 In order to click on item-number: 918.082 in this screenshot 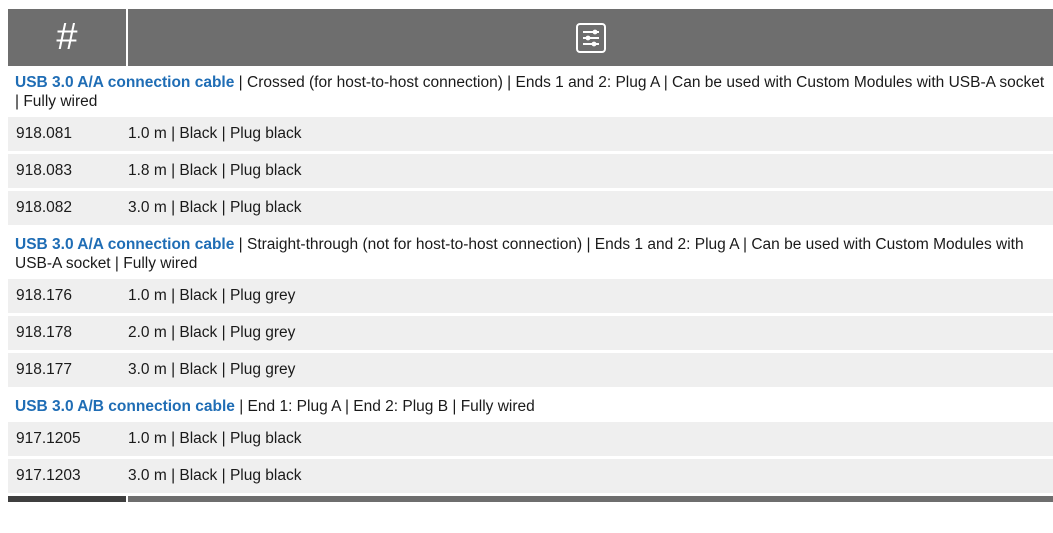, I will do `click(44, 207)`.